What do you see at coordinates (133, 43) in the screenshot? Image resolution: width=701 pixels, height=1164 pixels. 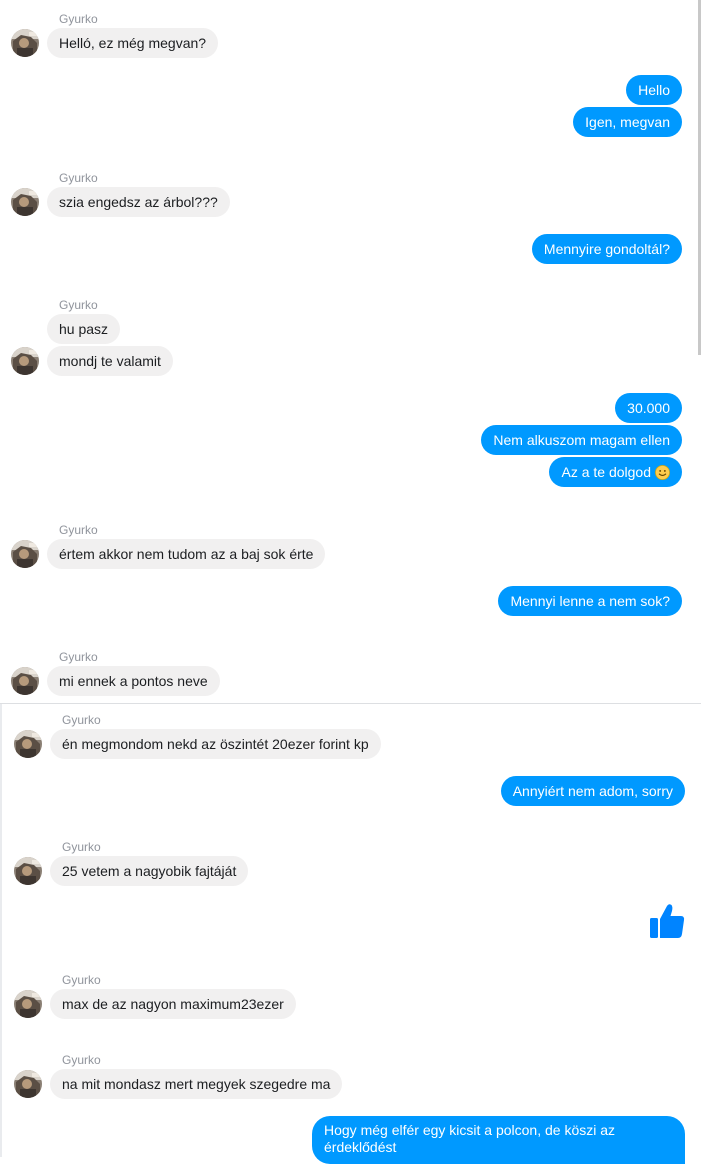 I see `incoming-message: Helló, ez még megvan?` at bounding box center [133, 43].